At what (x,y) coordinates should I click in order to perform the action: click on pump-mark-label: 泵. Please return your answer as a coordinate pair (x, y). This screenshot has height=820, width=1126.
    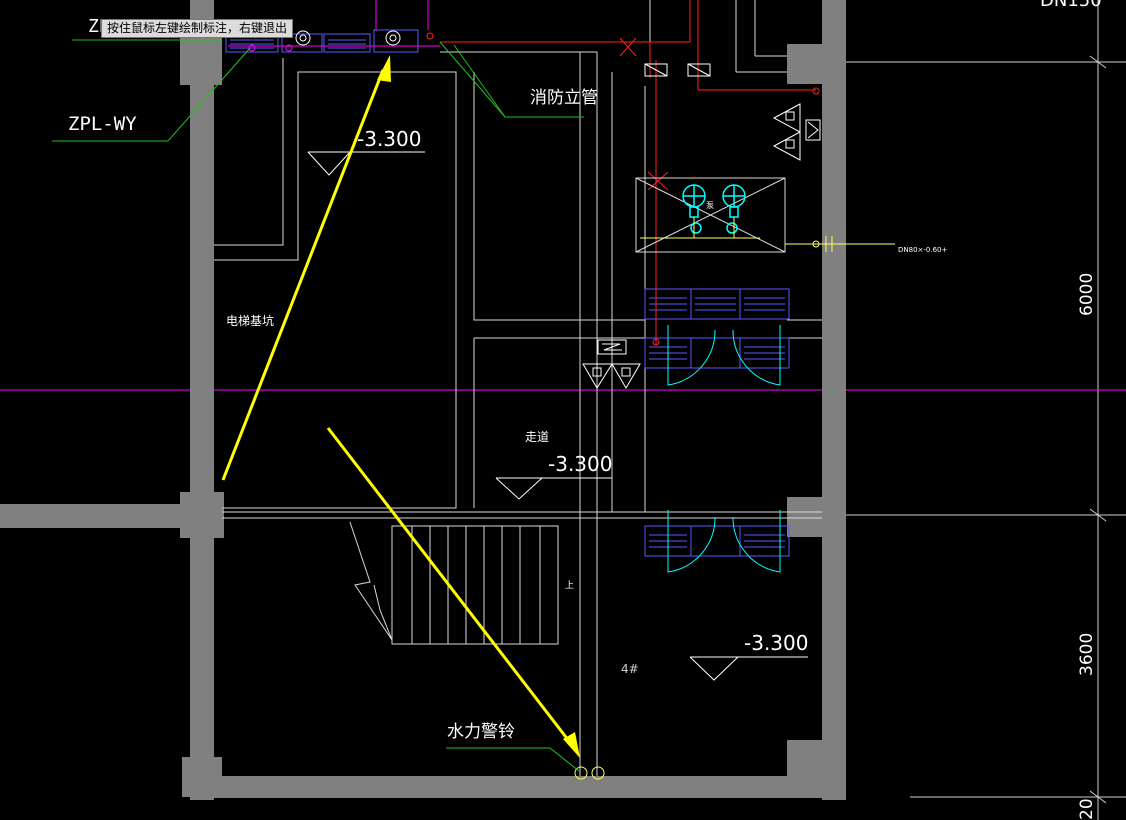
    Looking at the image, I should click on (710, 205).